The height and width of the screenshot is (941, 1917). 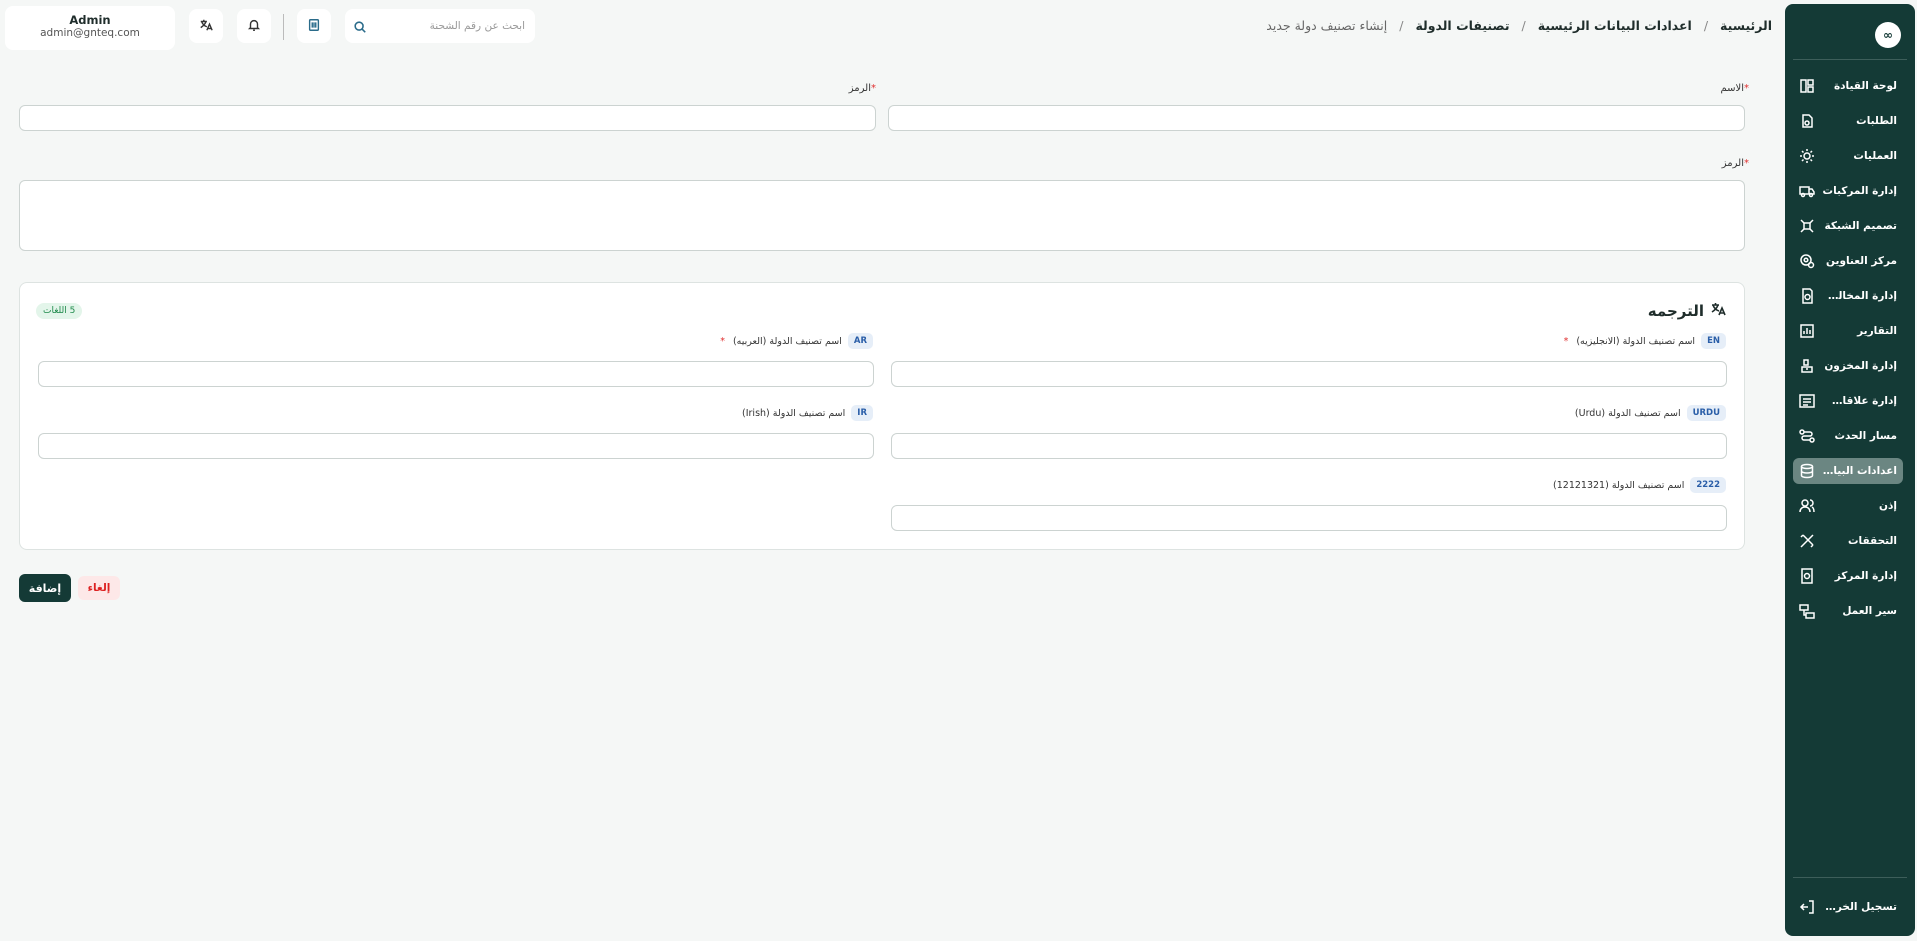 I want to click on sidebar-item-reports: التقارير, so click(x=1848, y=331).